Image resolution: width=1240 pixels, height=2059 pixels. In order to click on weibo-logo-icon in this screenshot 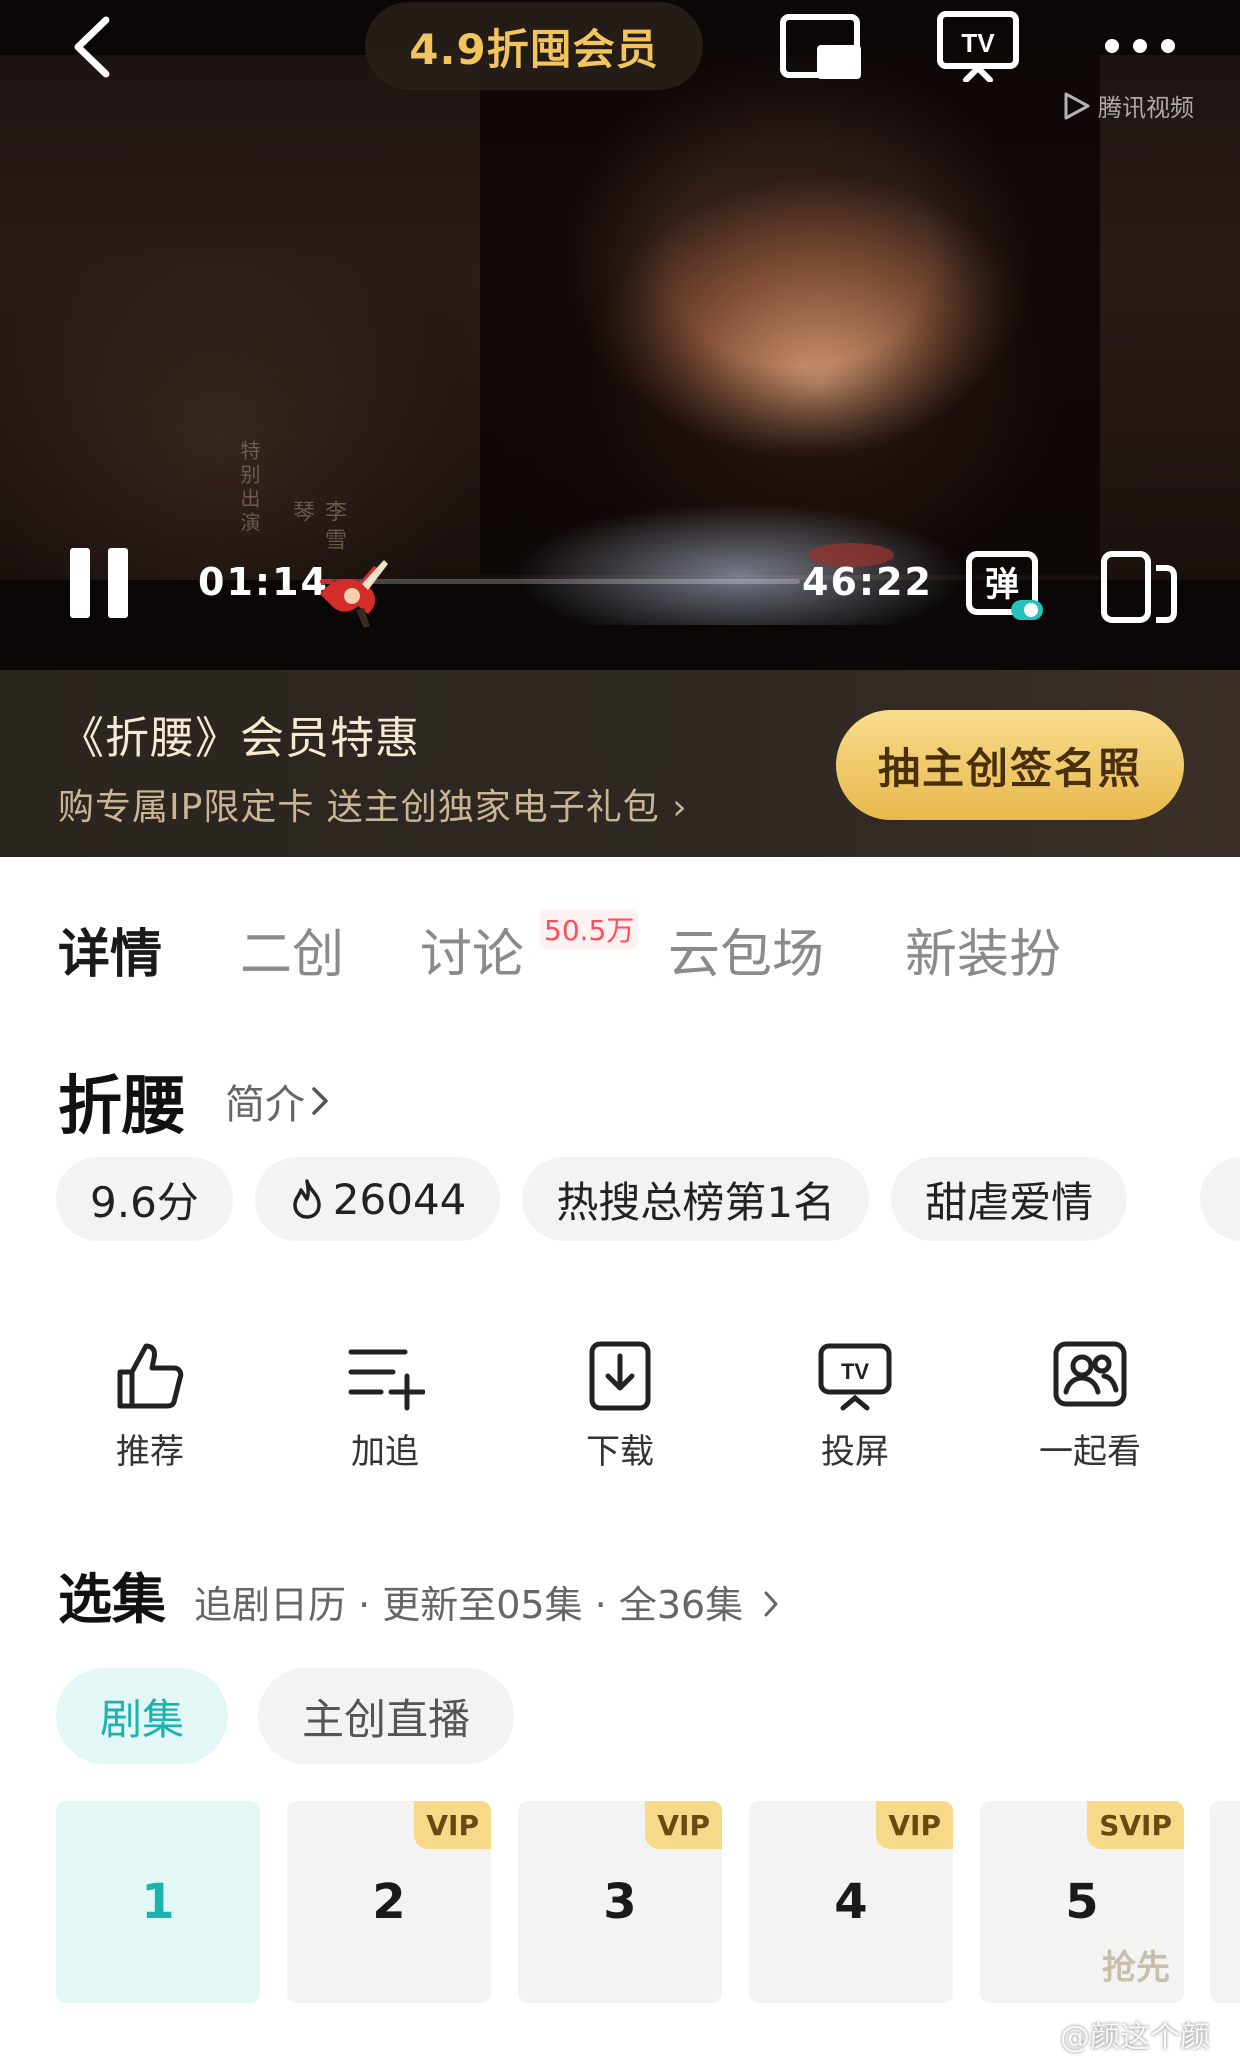, I will do `click(1037, 2035)`.